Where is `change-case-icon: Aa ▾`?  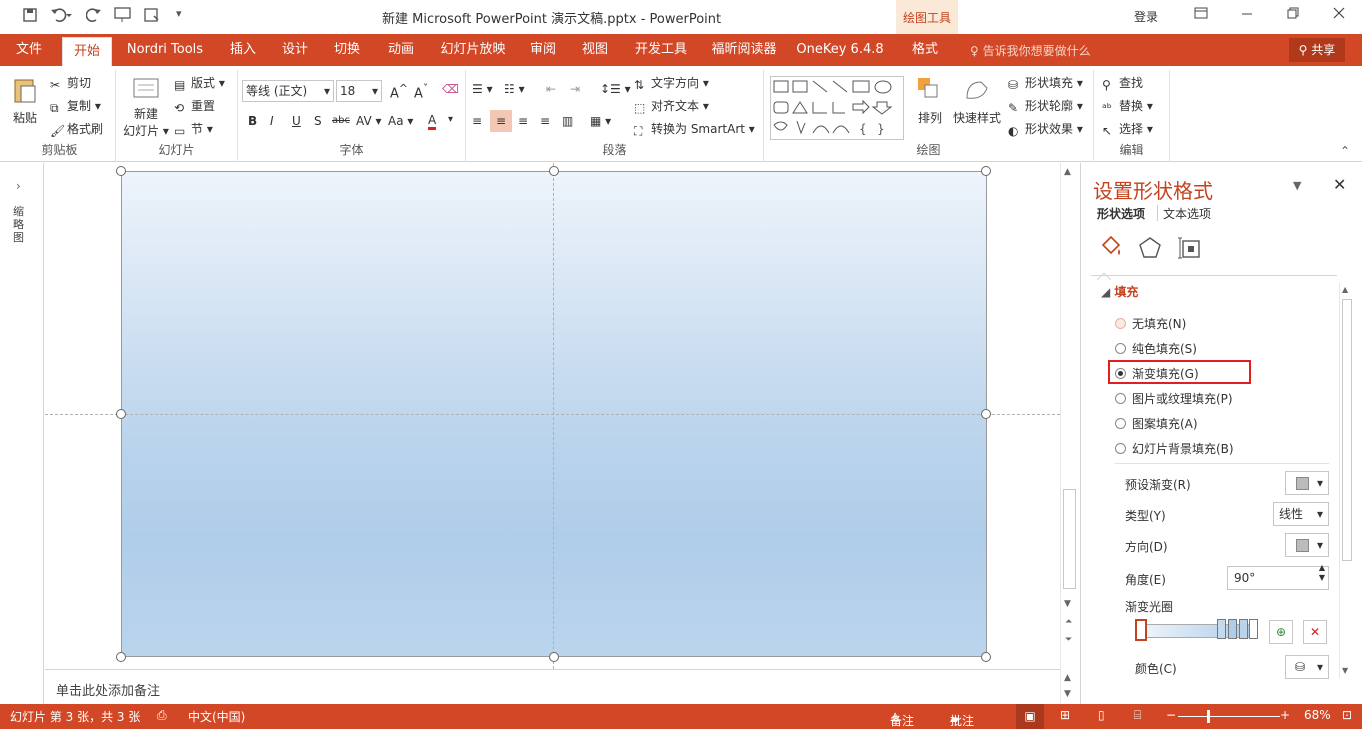
change-case-icon: Aa ▾ is located at coordinates (400, 121).